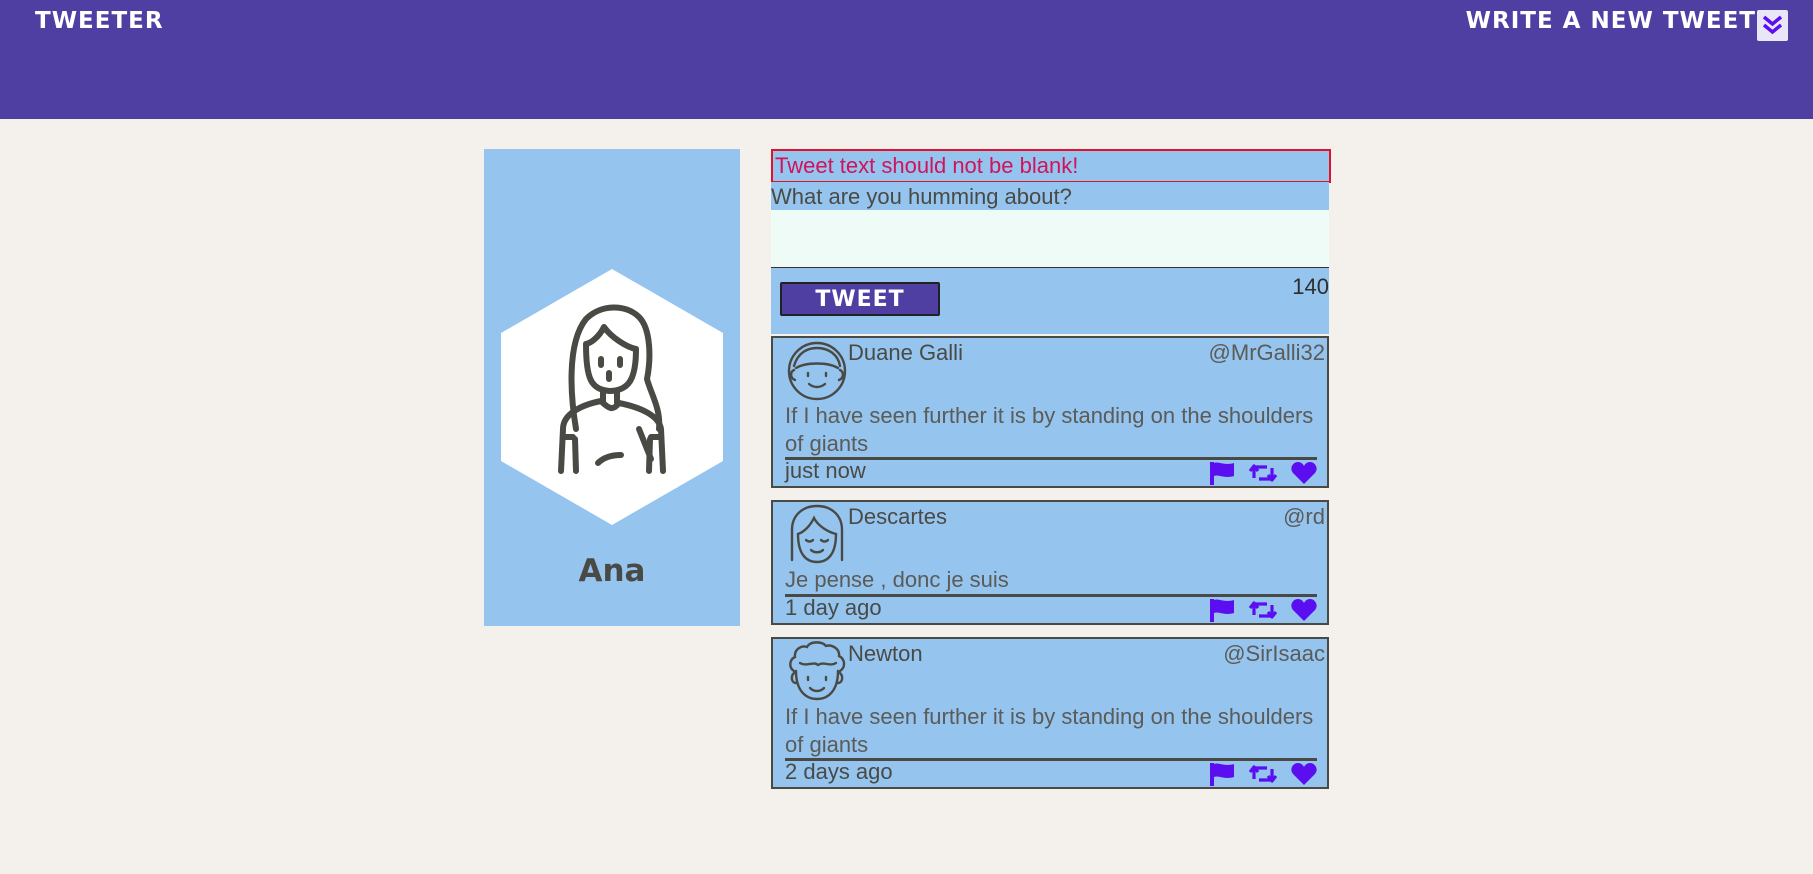  I want to click on profile-name: Ana, so click(612, 571).